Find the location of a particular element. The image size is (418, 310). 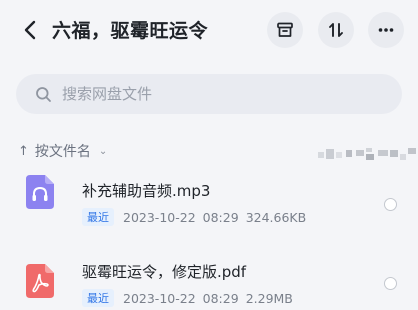

more-icon is located at coordinates (386, 30).